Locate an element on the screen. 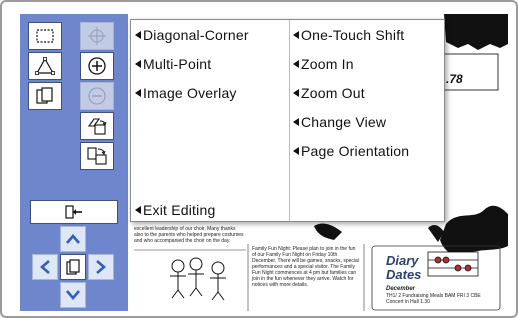  menu-item-one-touch-shift: One-Touch Shift is located at coordinates (348, 35).